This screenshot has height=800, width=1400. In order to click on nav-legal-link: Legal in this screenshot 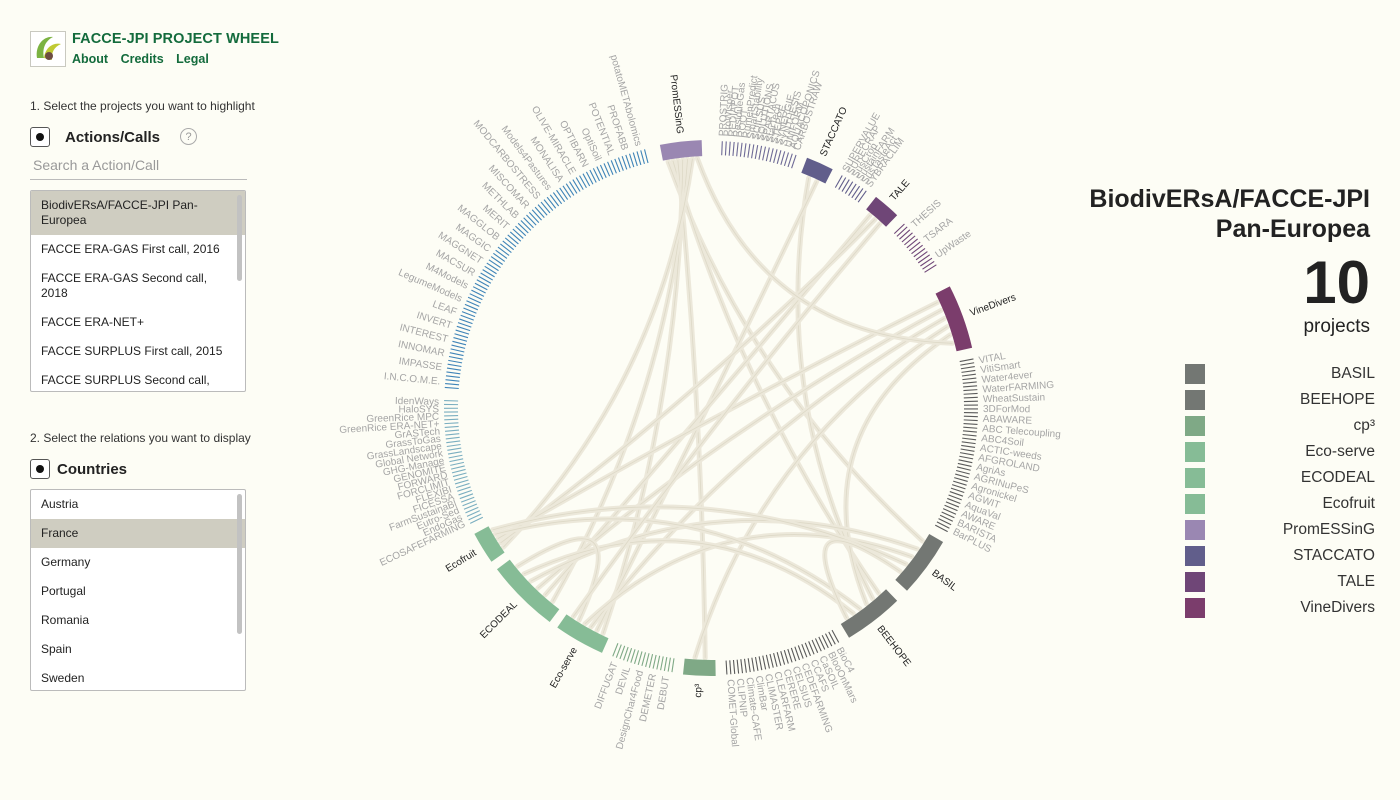, I will do `click(192, 59)`.